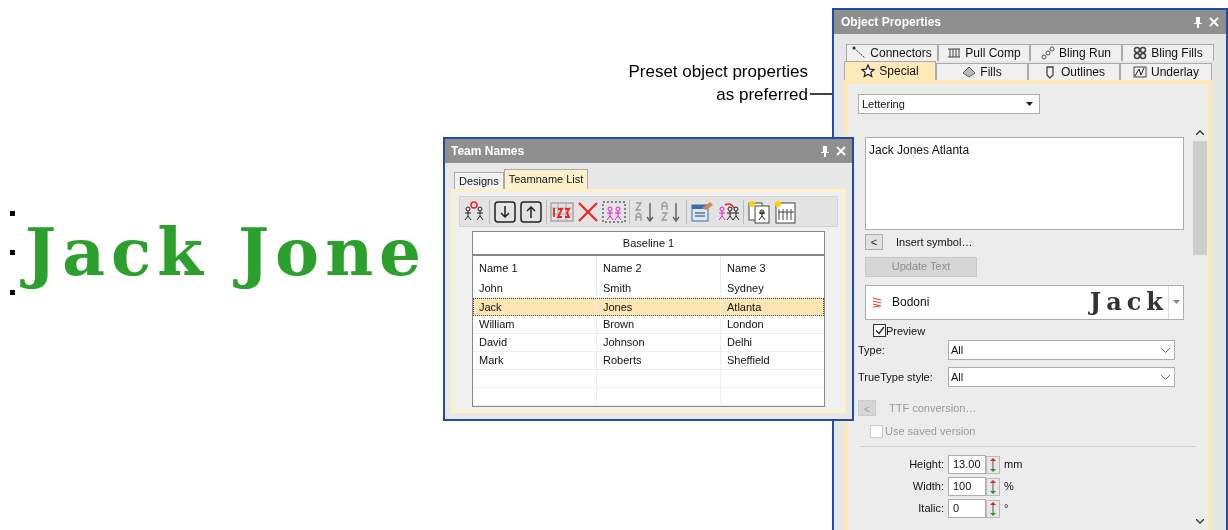  I want to click on table-cell: William, so click(535, 324).